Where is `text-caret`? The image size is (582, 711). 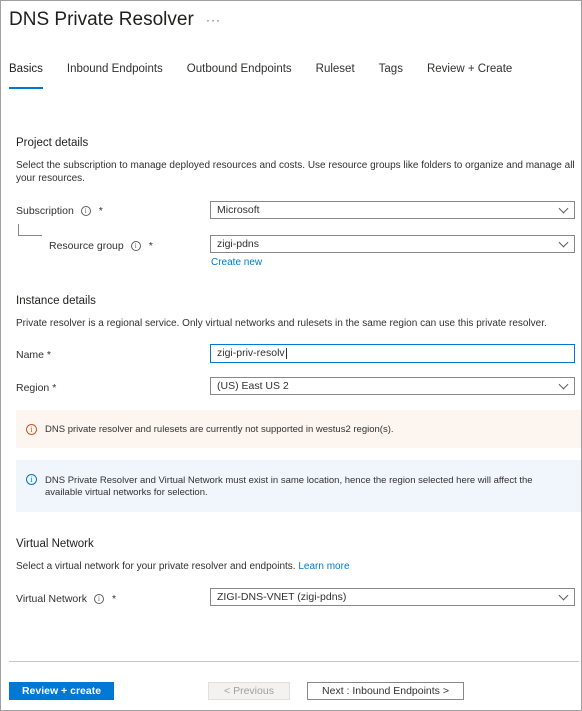
text-caret is located at coordinates (286, 353).